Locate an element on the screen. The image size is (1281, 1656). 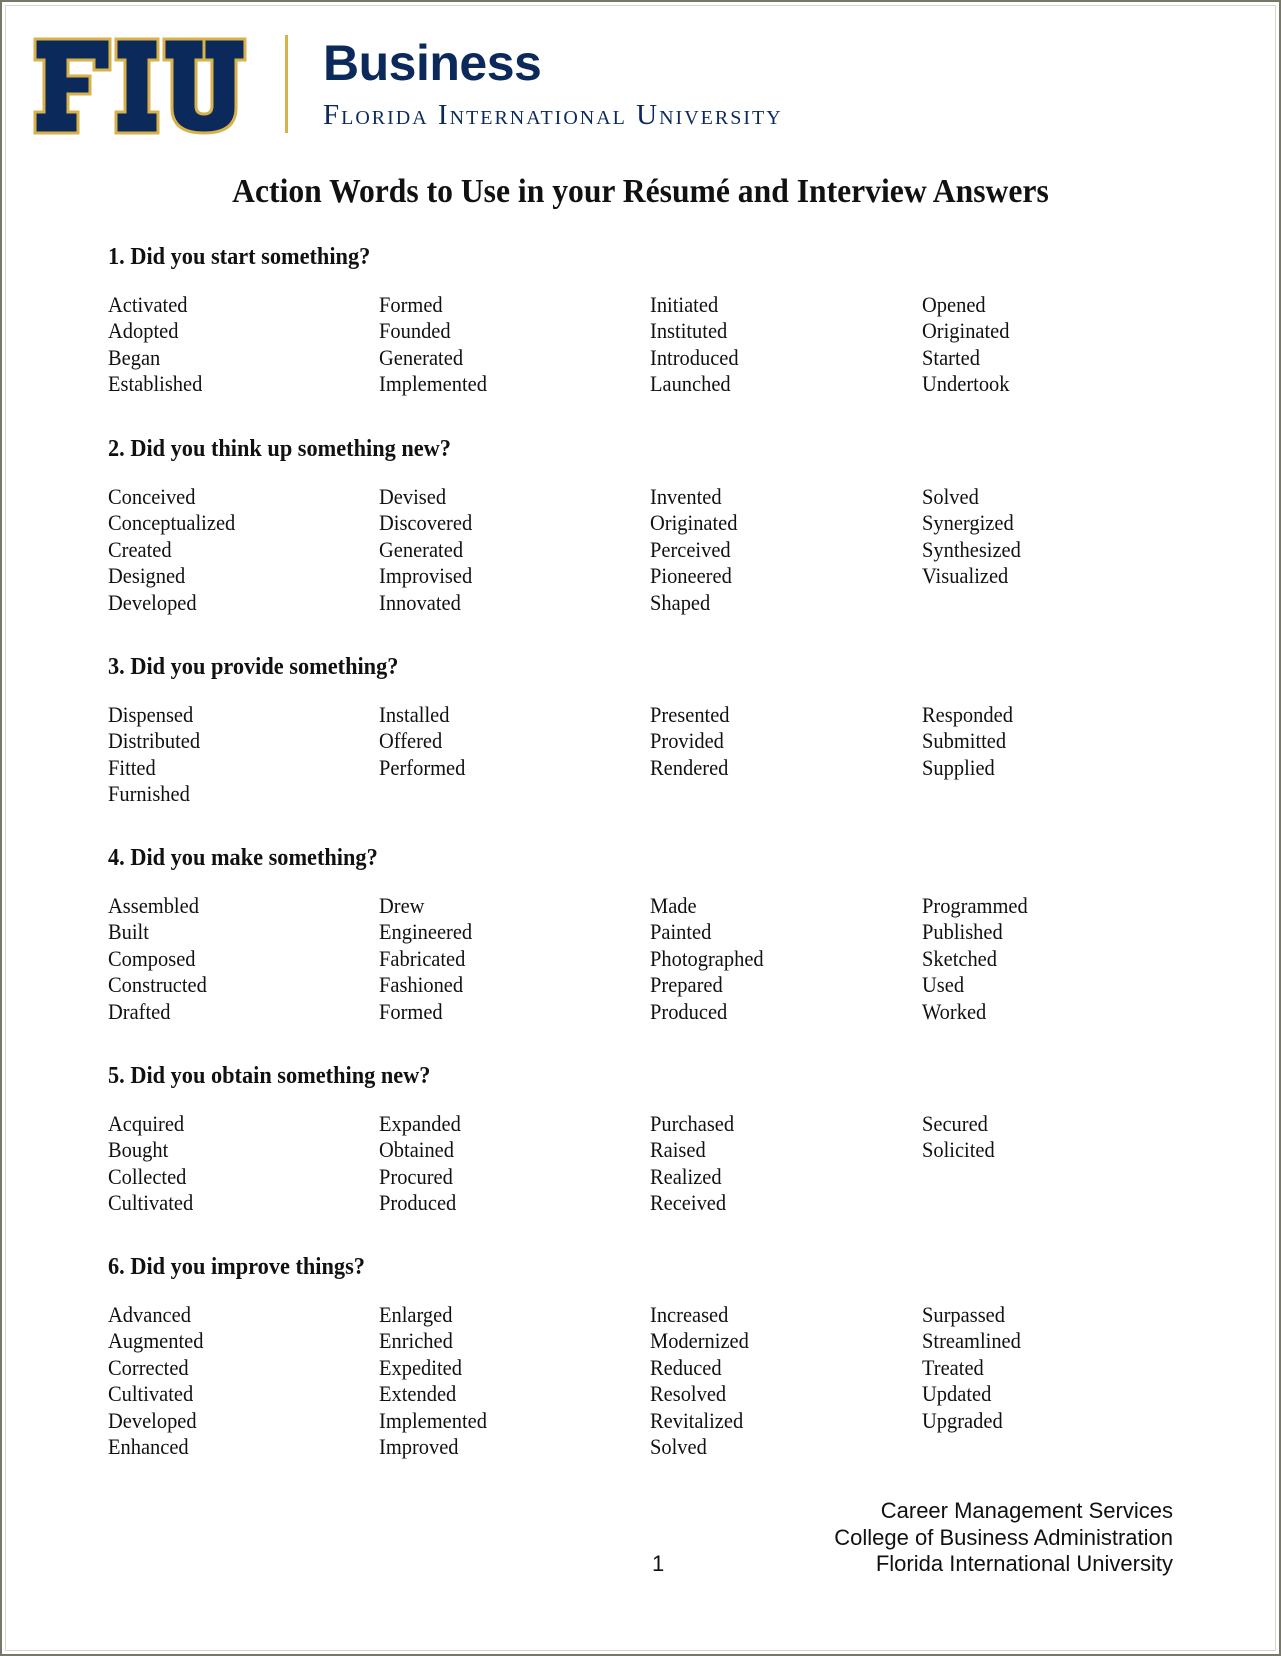
action-word: Extended is located at coordinates (418, 1394).